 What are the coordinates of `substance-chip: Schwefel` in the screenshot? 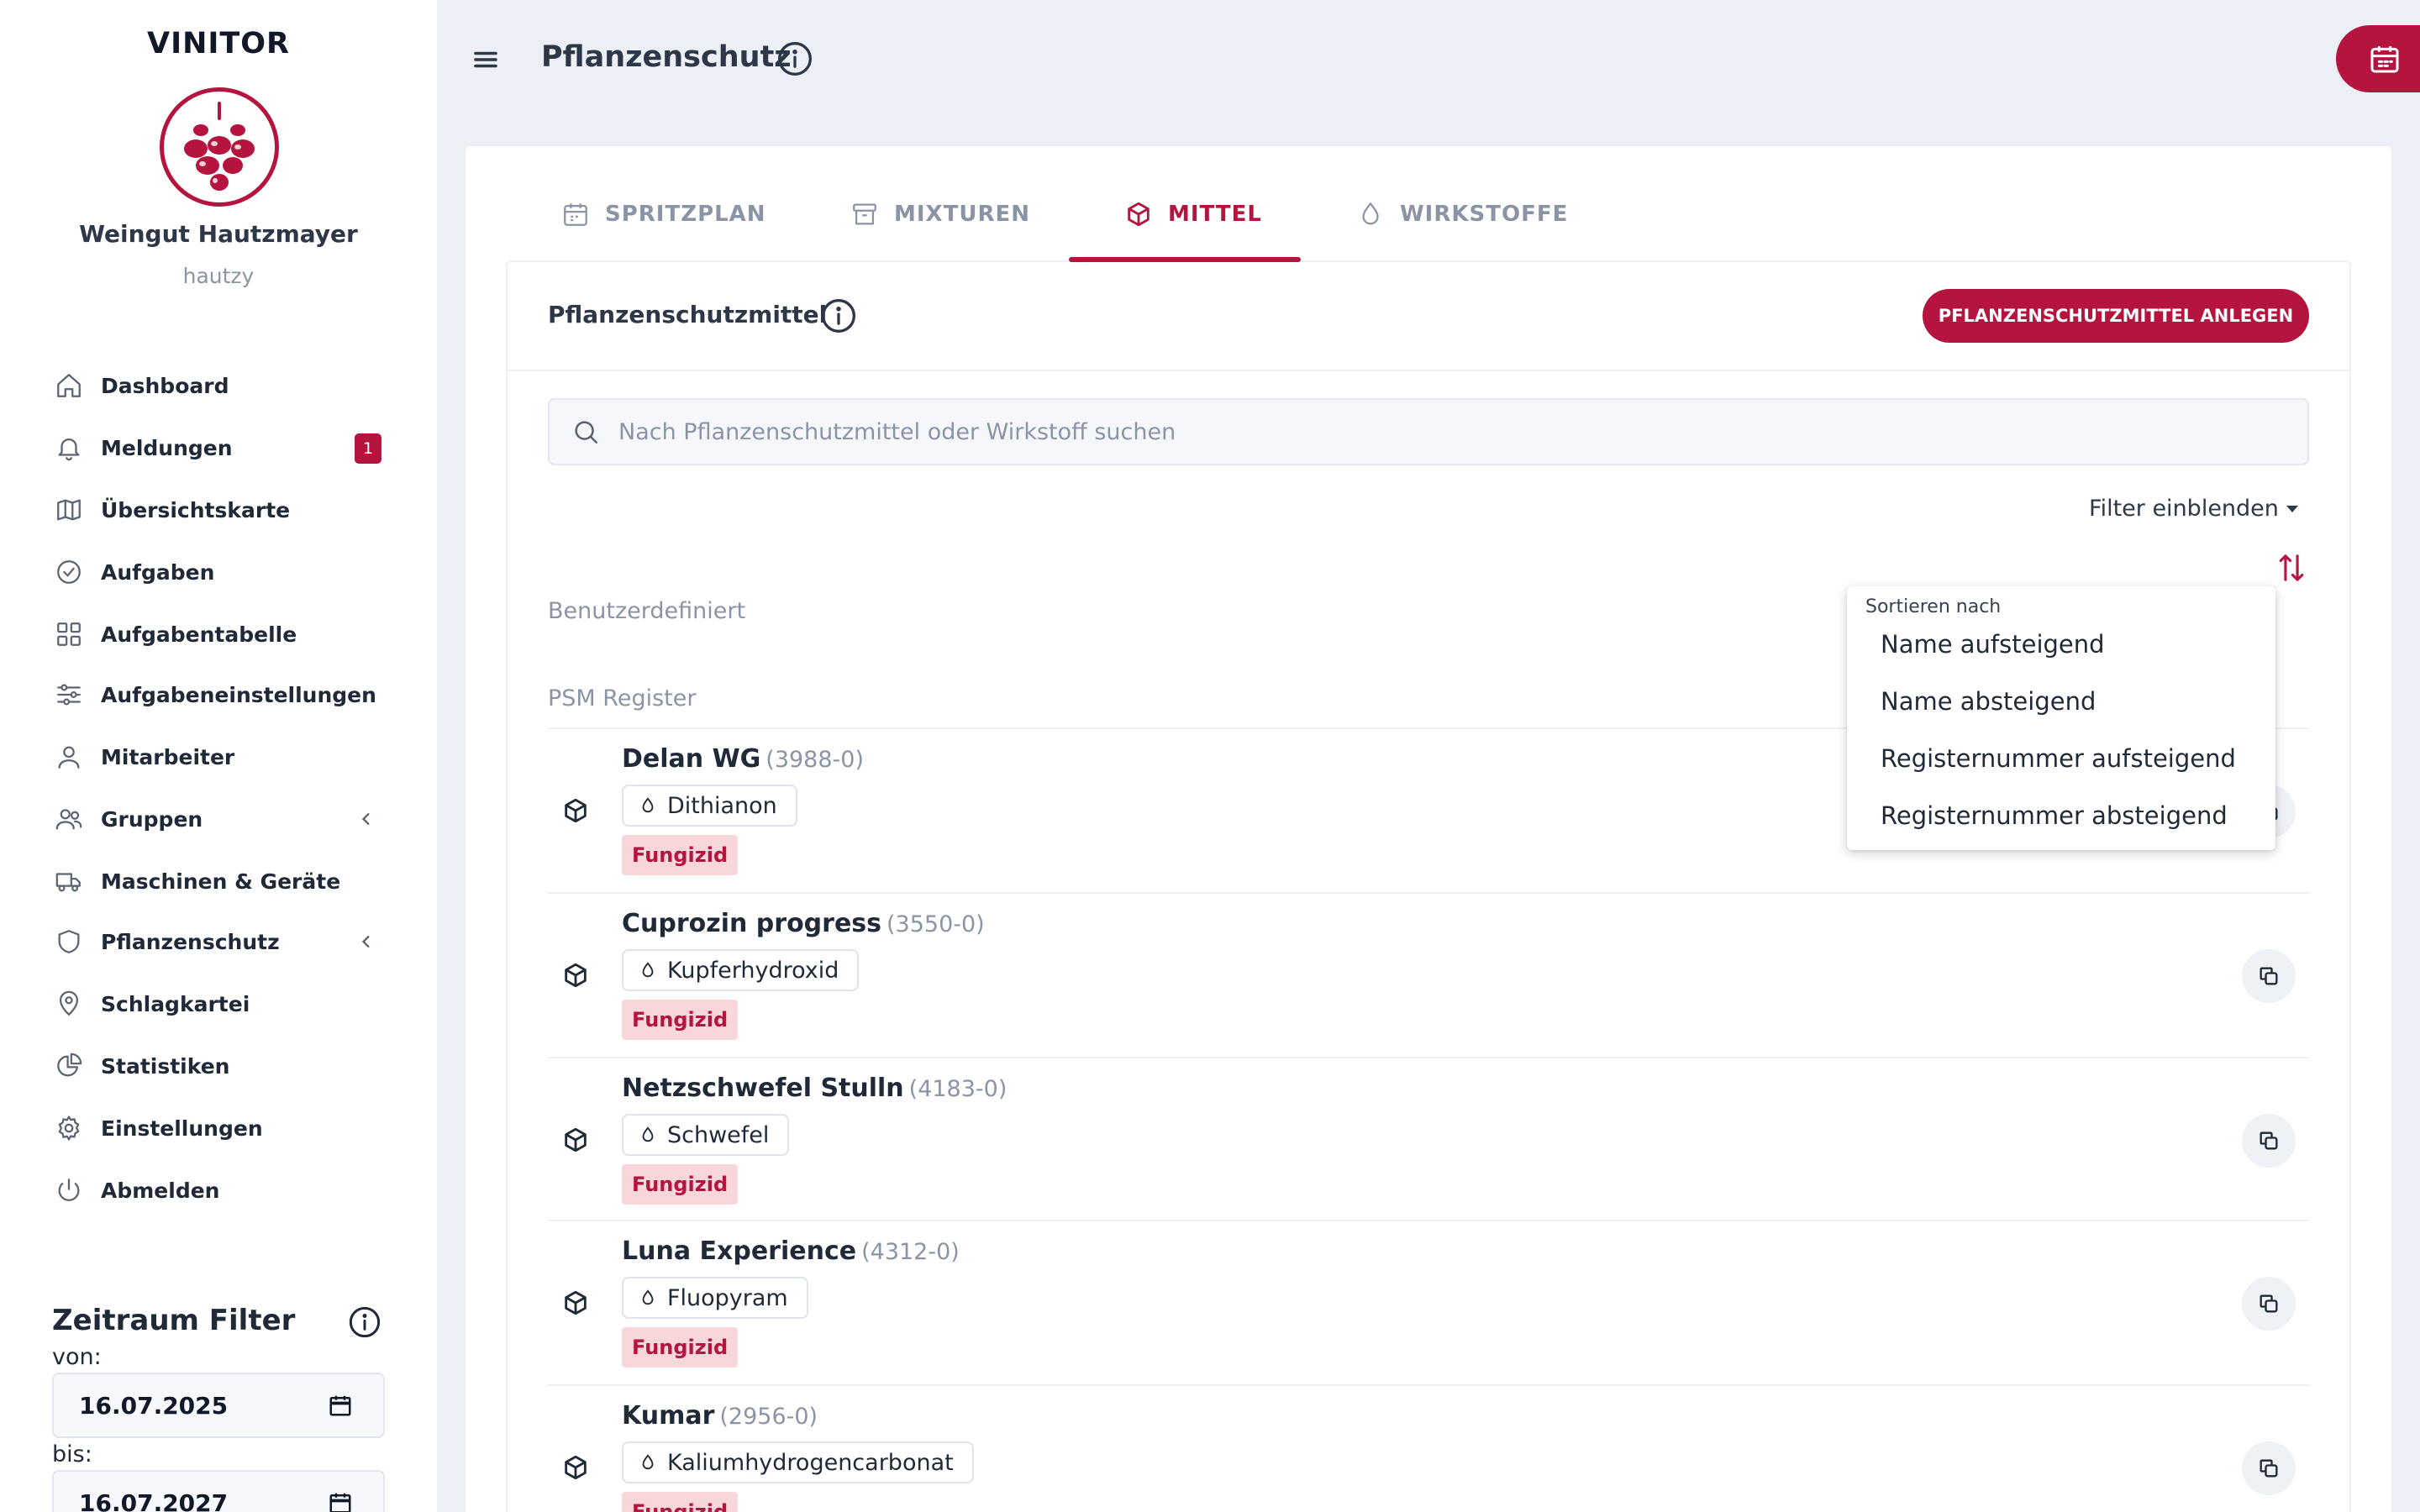 It's located at (706, 1135).